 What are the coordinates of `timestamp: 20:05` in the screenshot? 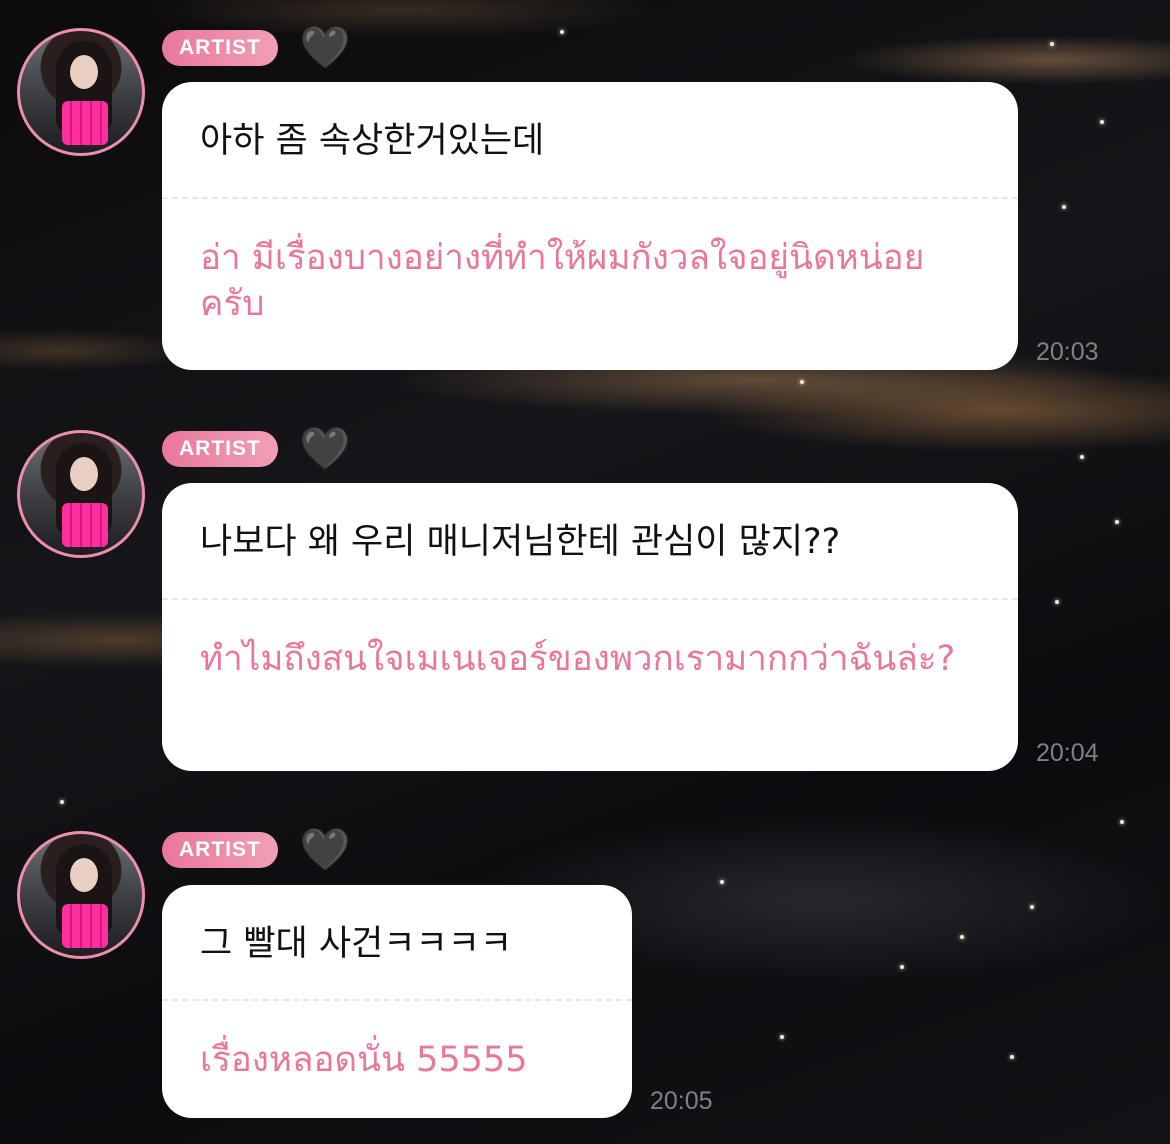 It's located at (681, 1101).